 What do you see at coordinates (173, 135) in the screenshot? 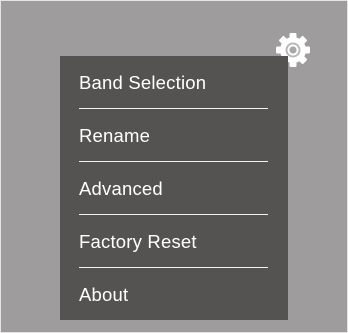
I see `menu-item-rename: Rename` at bounding box center [173, 135].